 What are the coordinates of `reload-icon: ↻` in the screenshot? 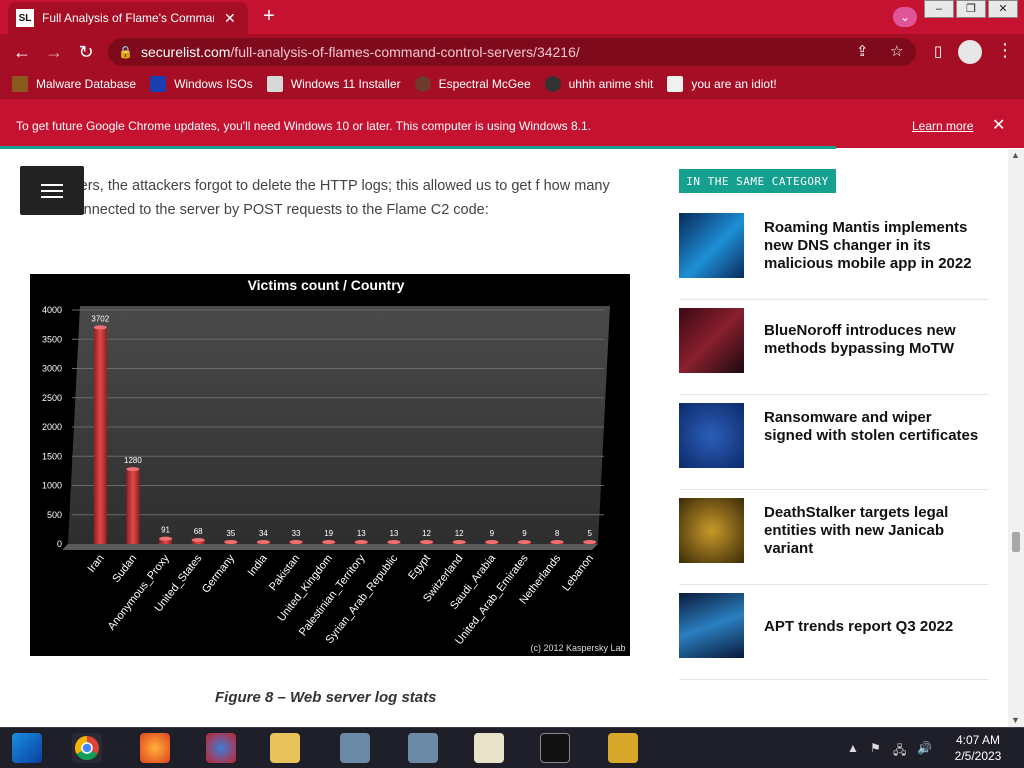 It's located at (86, 52).